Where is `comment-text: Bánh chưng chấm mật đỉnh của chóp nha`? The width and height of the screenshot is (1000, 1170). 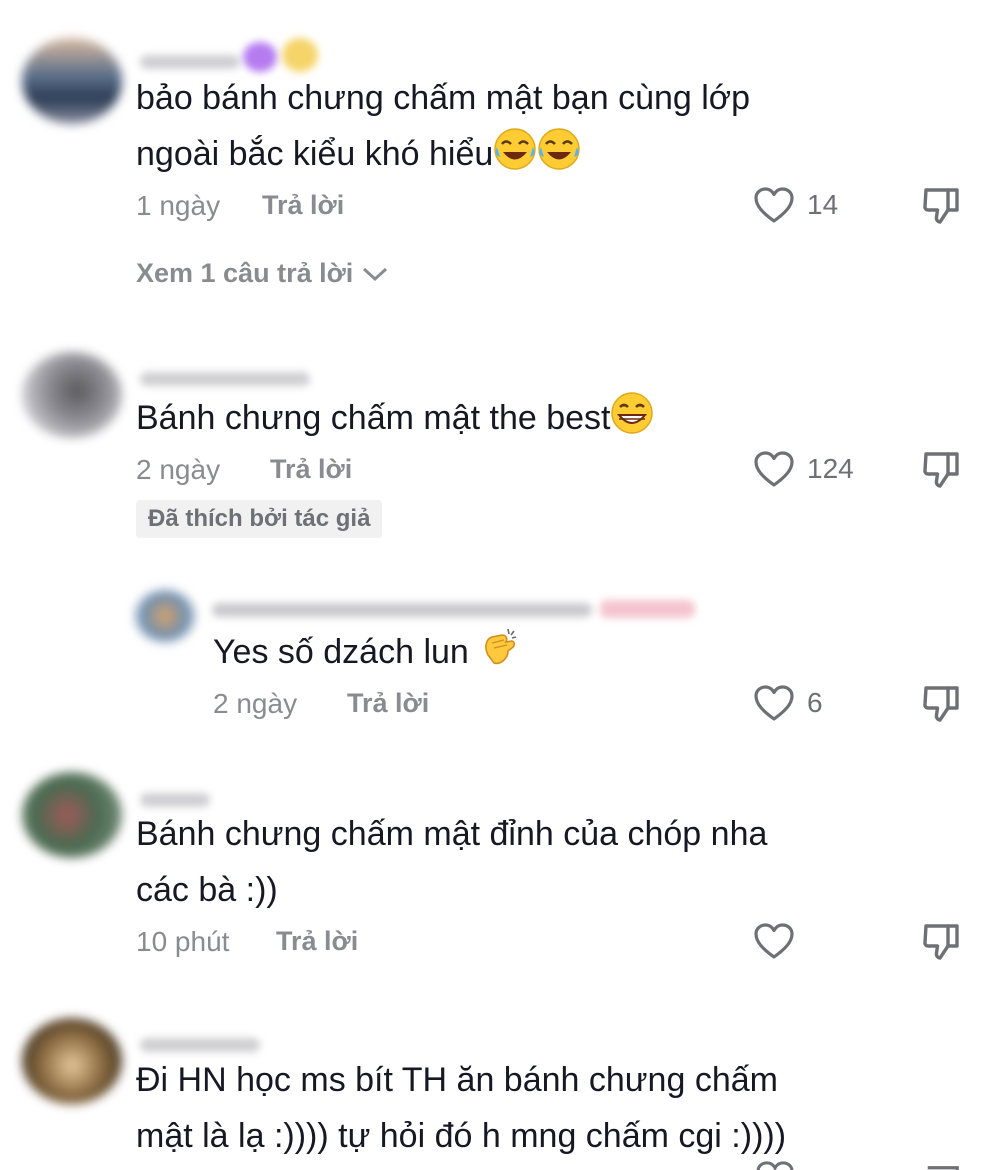
comment-text: Bánh chưng chấm mật đỉnh của chóp nha is located at coordinates (452, 834).